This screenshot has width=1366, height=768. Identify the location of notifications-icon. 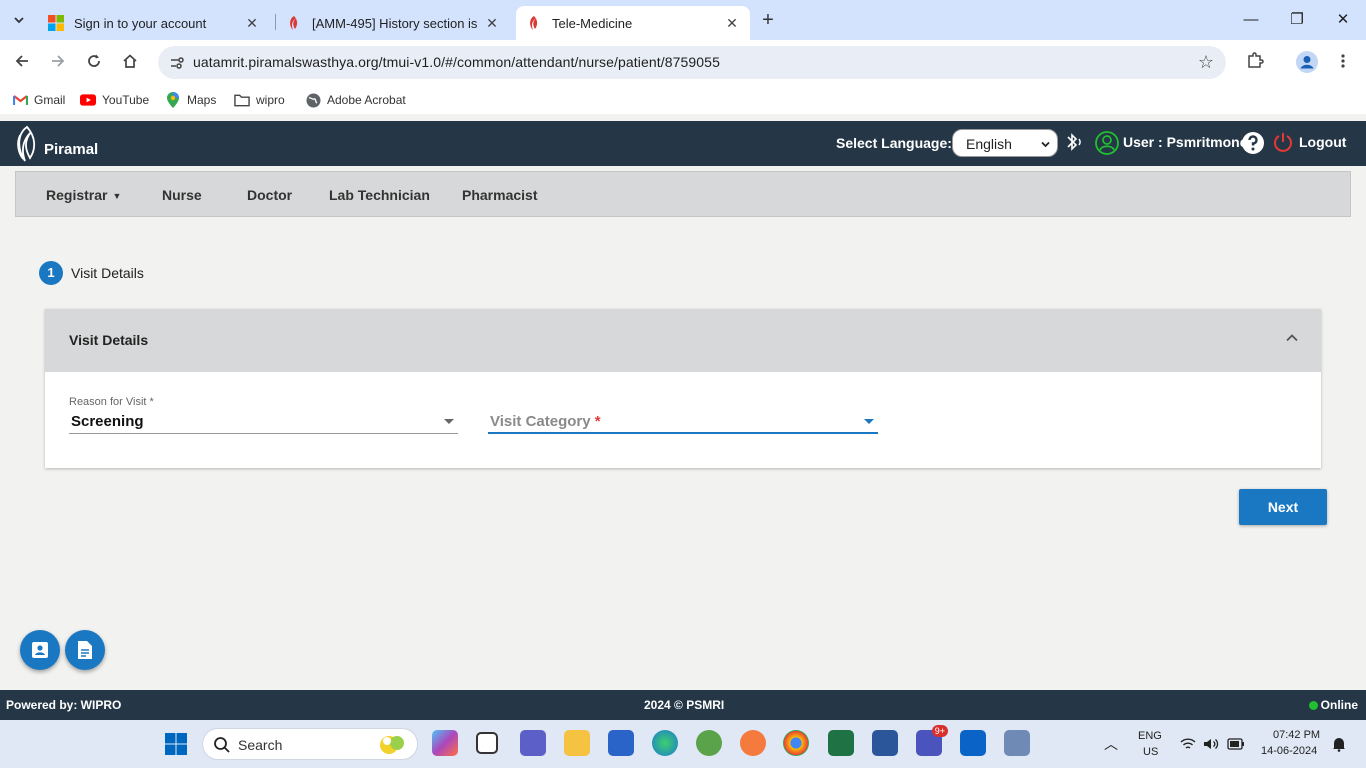
(1339, 744).